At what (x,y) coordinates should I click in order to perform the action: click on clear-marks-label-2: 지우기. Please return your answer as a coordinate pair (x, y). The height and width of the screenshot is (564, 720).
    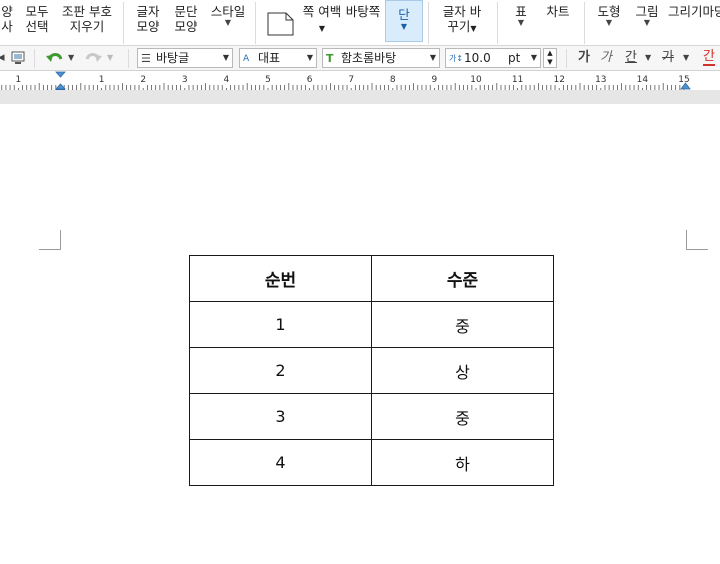
    Looking at the image, I should click on (87, 26).